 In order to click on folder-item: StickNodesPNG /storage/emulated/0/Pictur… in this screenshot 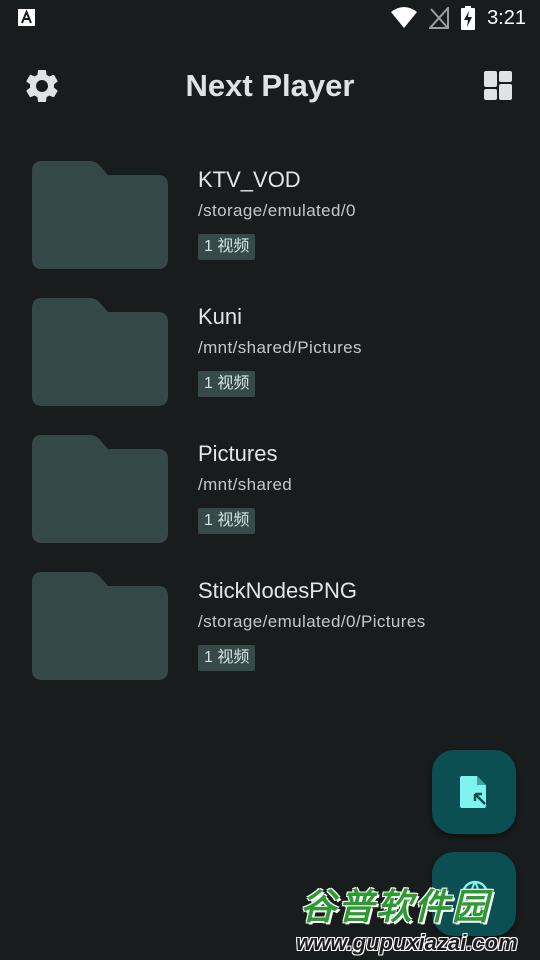, I will do `click(270, 629)`.